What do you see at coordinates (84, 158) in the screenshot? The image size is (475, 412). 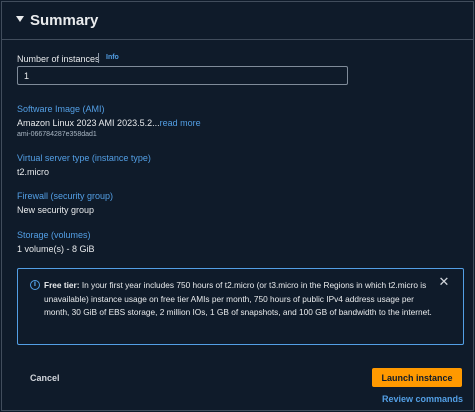 I see `instance-type-label: Virtual server type (instance type)` at bounding box center [84, 158].